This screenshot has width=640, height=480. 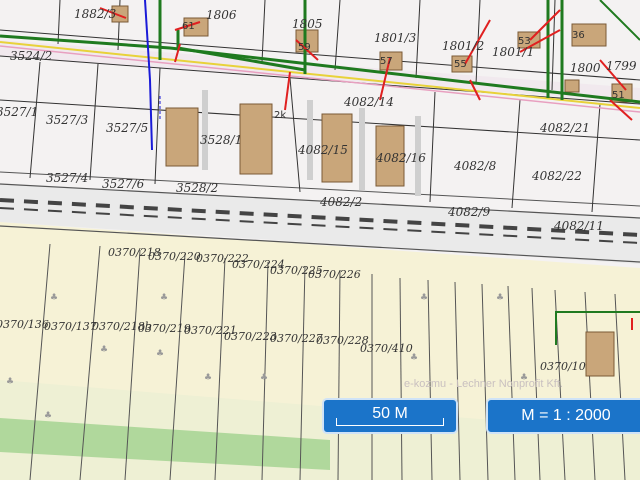 I want to click on house-number: 2k, so click(x=280, y=115).